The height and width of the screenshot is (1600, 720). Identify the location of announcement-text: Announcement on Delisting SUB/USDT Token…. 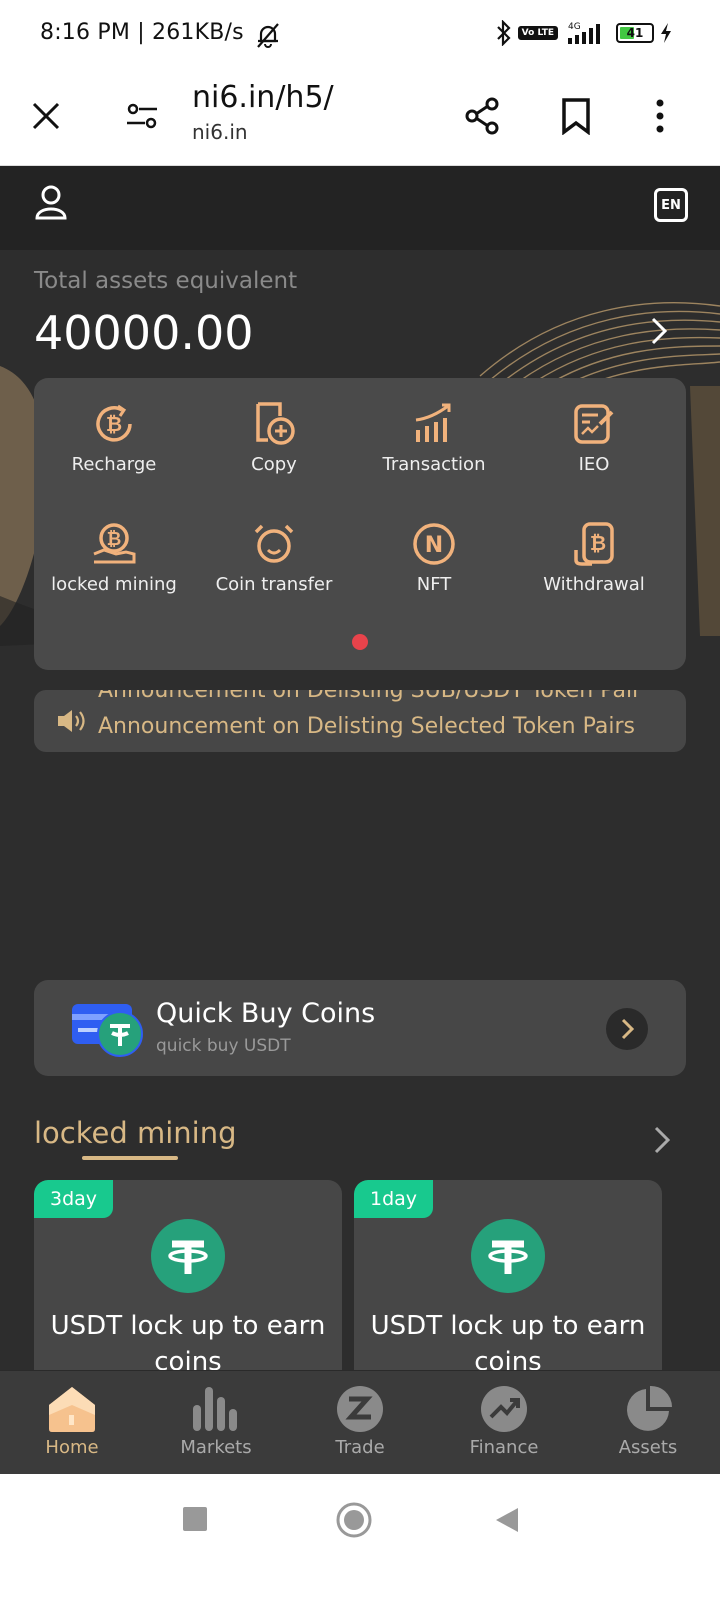
(369, 696).